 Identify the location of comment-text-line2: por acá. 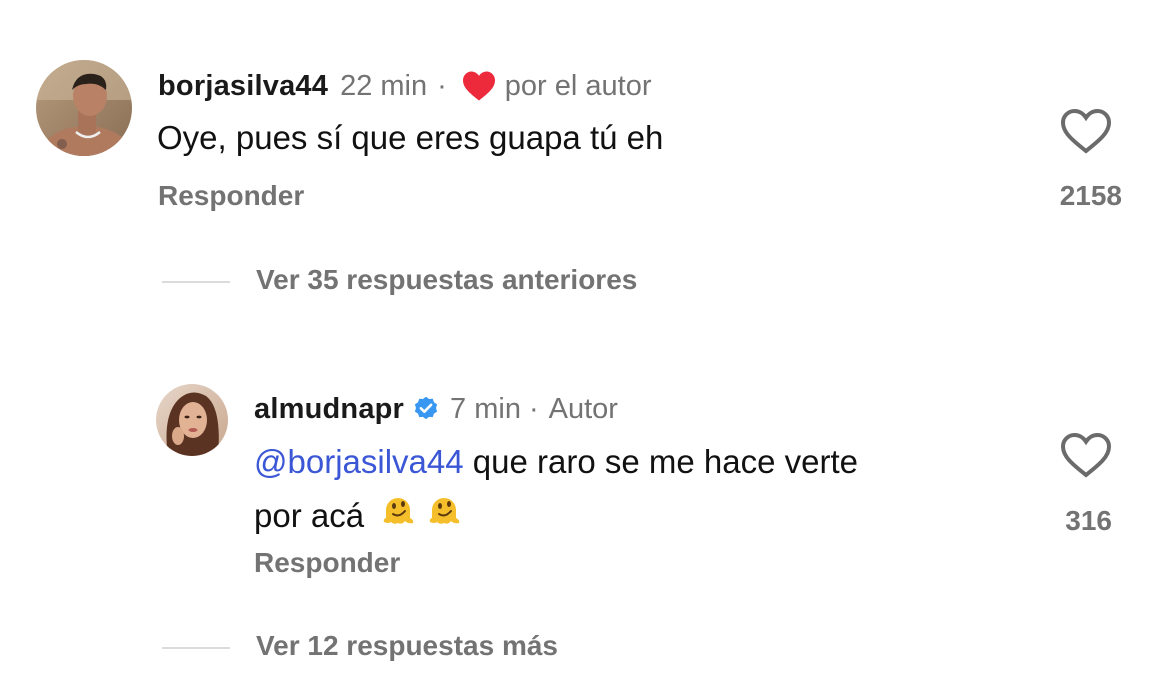
(309, 515).